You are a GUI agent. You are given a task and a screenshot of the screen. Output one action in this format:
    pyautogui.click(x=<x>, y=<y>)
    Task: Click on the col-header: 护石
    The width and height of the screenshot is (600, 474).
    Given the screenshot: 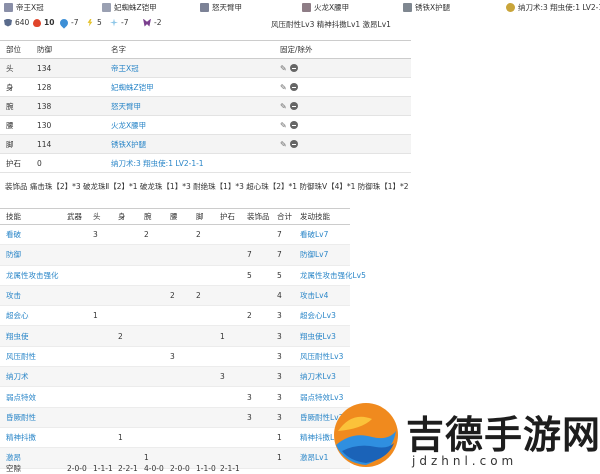 What is the action you would take?
    pyautogui.click(x=227, y=216)
    